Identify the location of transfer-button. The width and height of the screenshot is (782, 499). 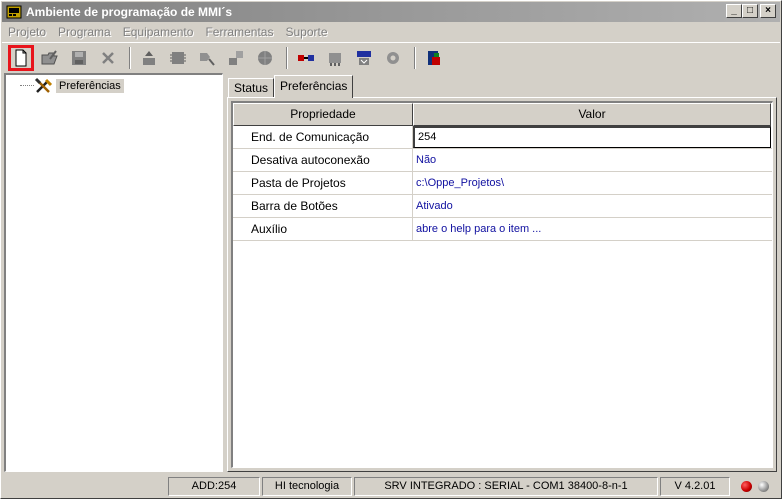
(236, 58).